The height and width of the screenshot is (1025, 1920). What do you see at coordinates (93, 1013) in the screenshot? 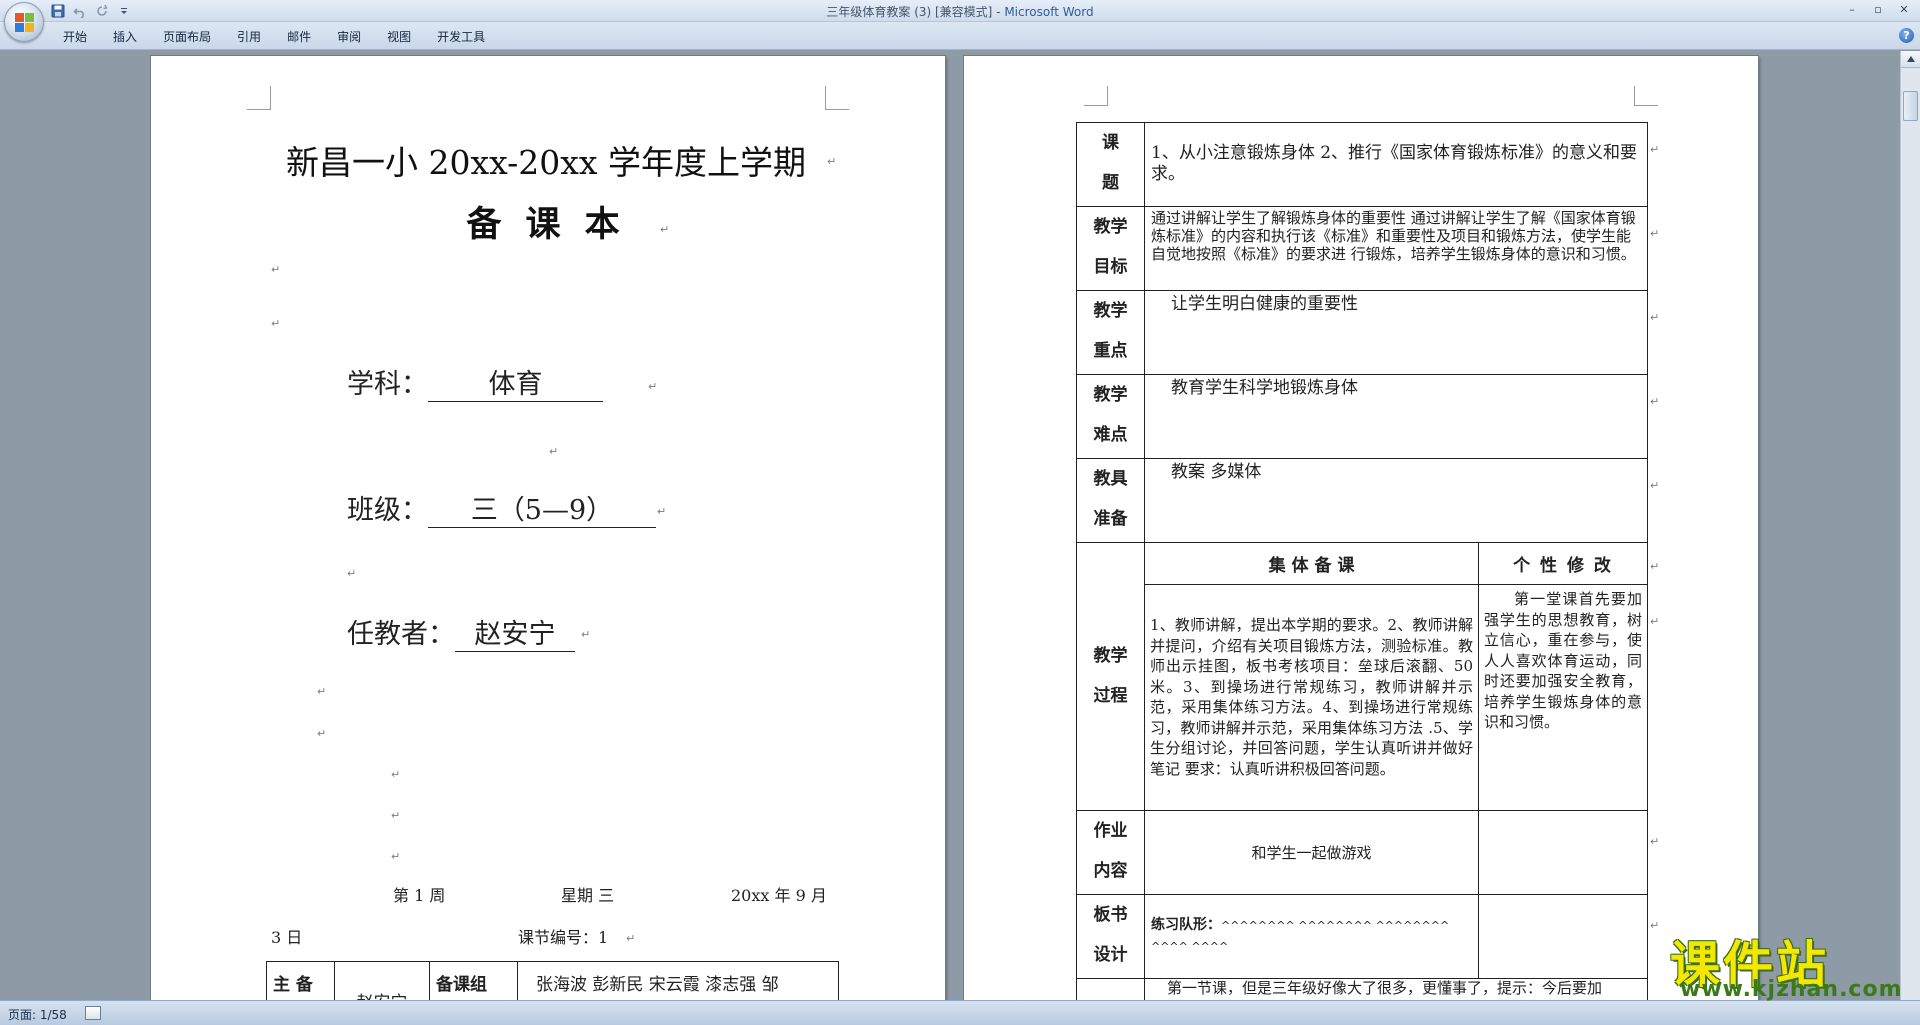
I see `proofing-icon` at bounding box center [93, 1013].